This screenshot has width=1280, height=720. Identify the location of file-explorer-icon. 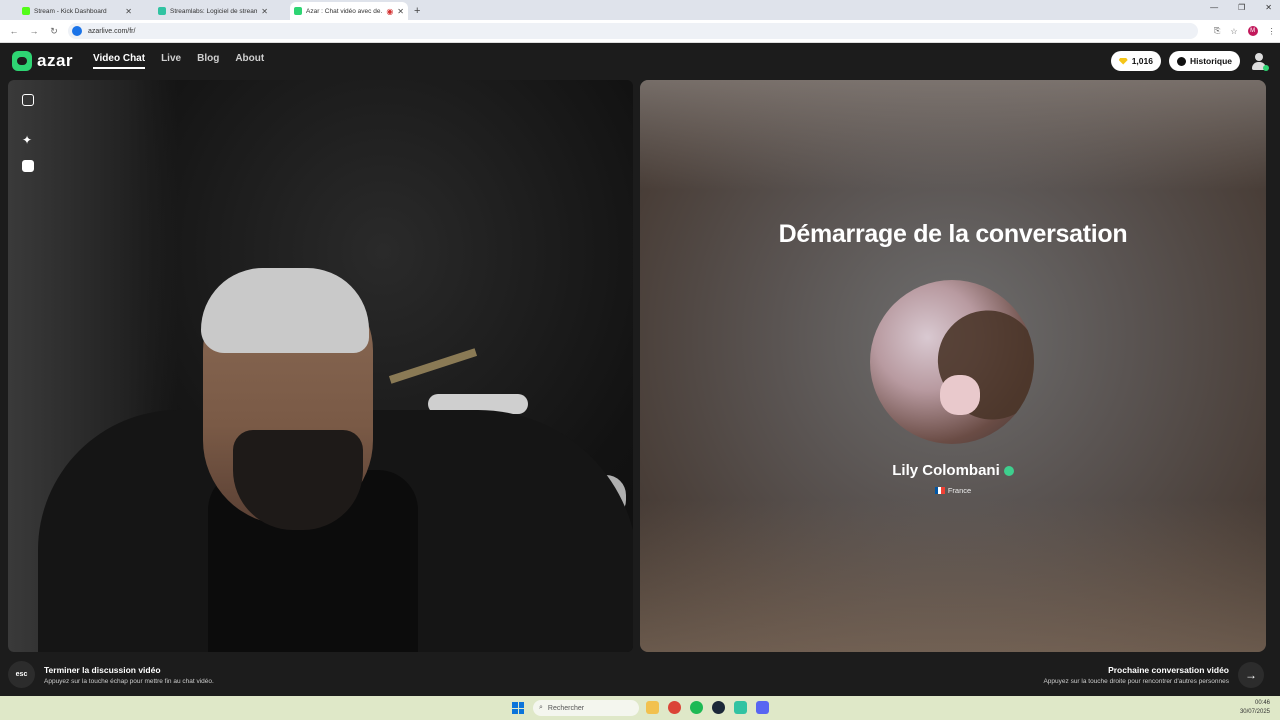
(652, 707).